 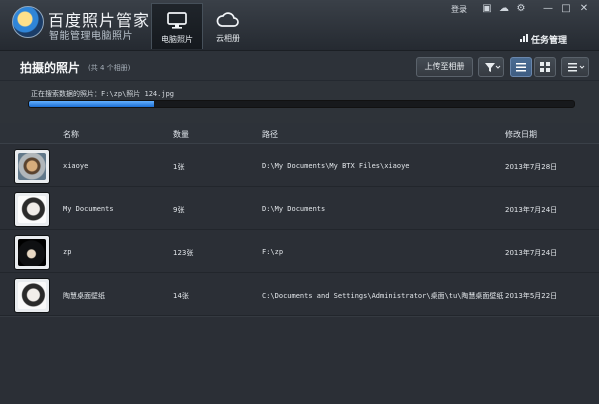 What do you see at coordinates (521, 134) in the screenshot?
I see `header-modified-date: 修改日期` at bounding box center [521, 134].